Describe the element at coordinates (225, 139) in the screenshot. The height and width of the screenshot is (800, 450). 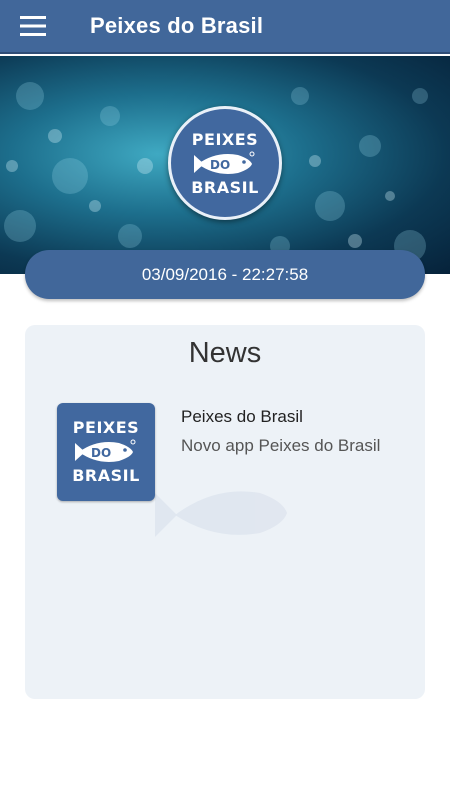
I see `logo-word-peixes: PEIXES` at that location.